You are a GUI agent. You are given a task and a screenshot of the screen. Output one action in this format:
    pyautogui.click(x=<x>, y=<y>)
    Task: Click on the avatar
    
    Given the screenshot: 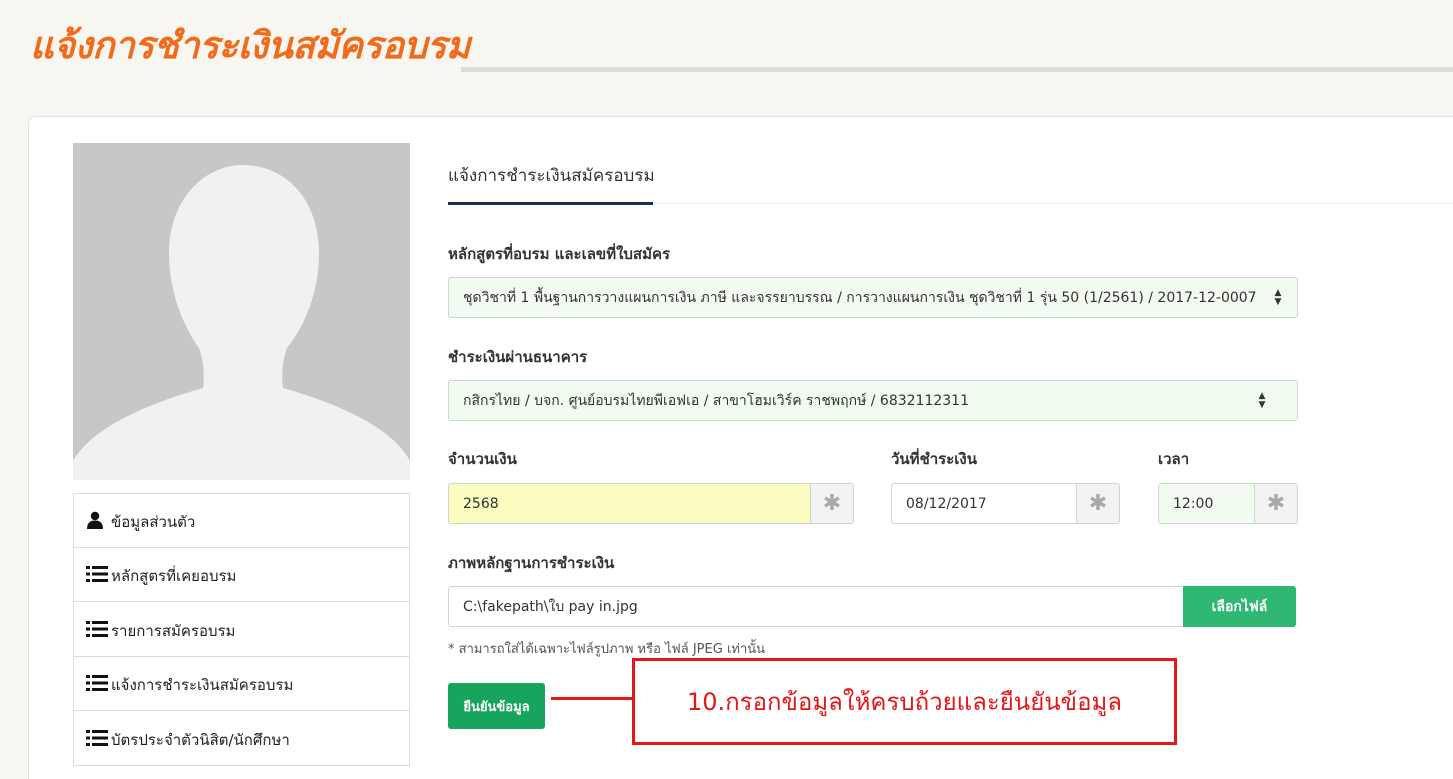 What is the action you would take?
    pyautogui.click(x=241, y=311)
    